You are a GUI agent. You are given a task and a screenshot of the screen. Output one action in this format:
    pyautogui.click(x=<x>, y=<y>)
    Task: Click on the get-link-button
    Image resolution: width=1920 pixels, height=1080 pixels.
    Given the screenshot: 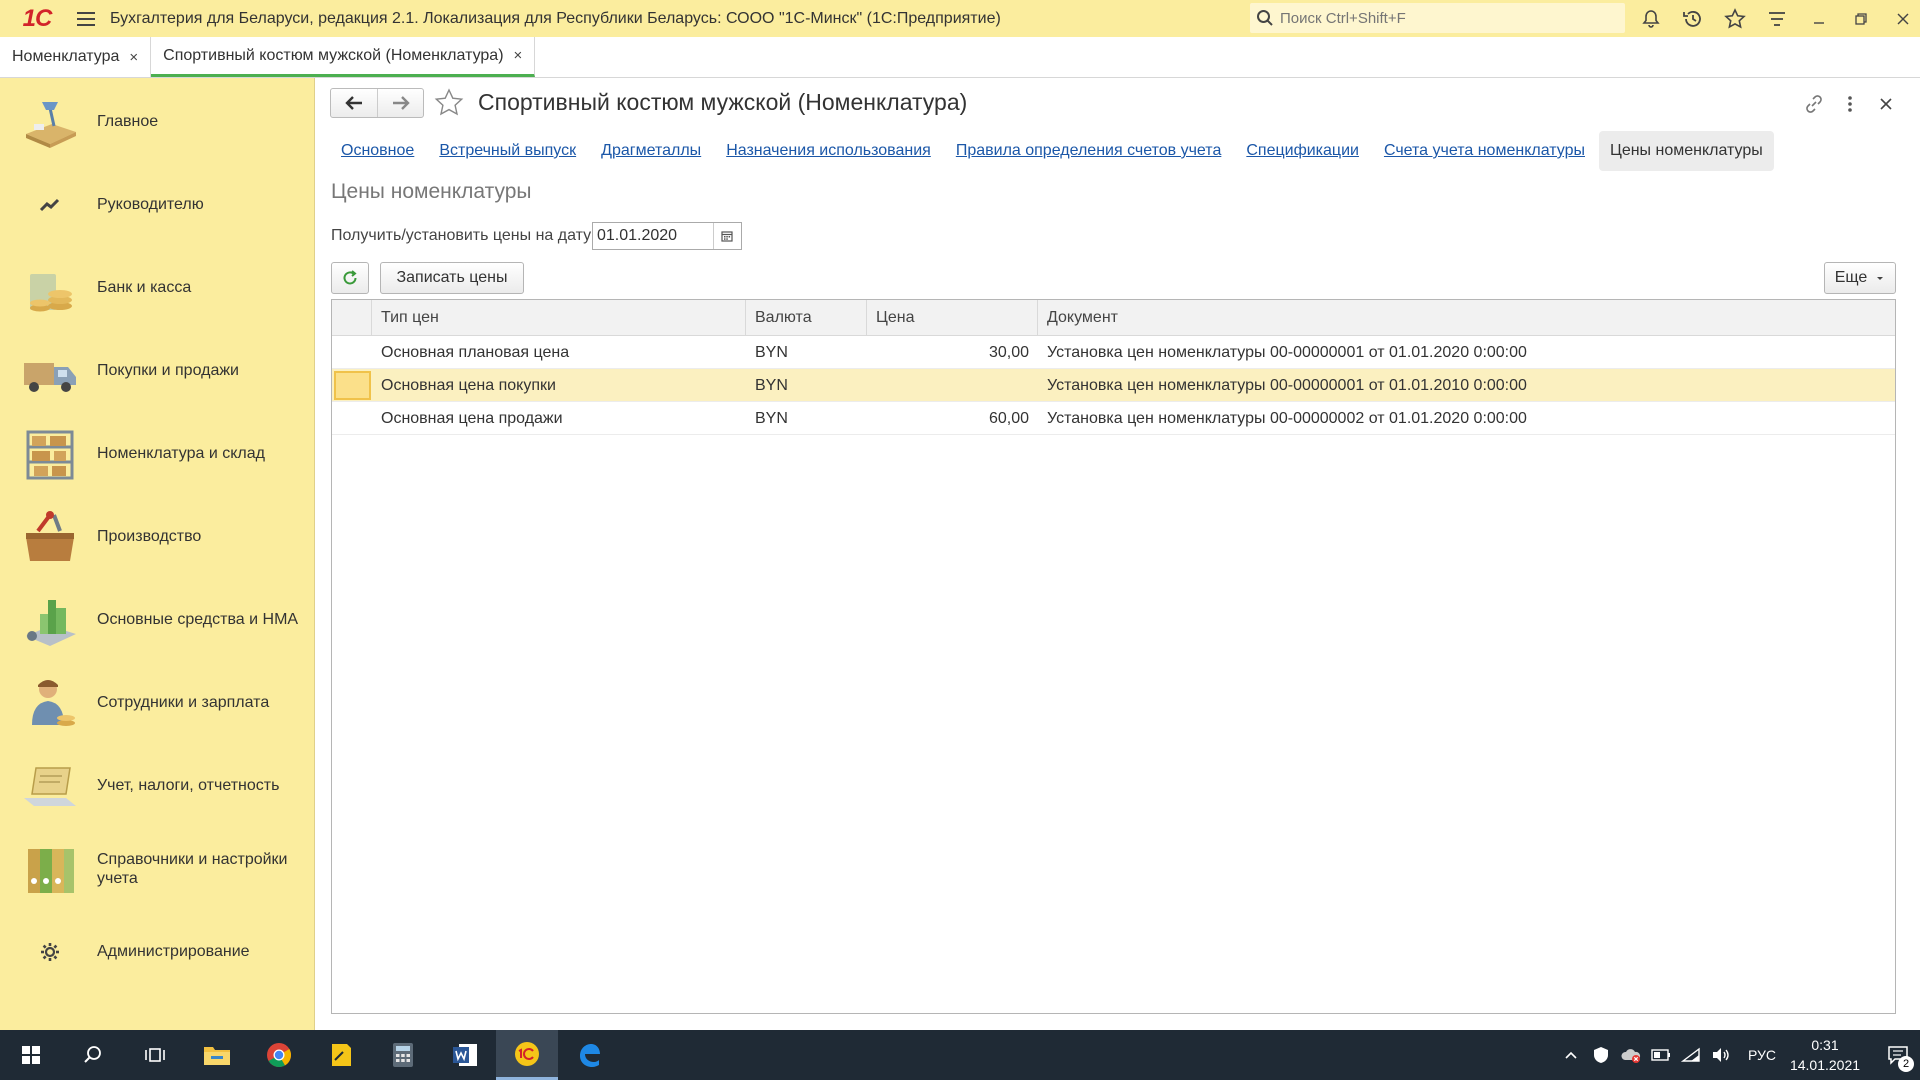 What is the action you would take?
    pyautogui.click(x=1814, y=104)
    